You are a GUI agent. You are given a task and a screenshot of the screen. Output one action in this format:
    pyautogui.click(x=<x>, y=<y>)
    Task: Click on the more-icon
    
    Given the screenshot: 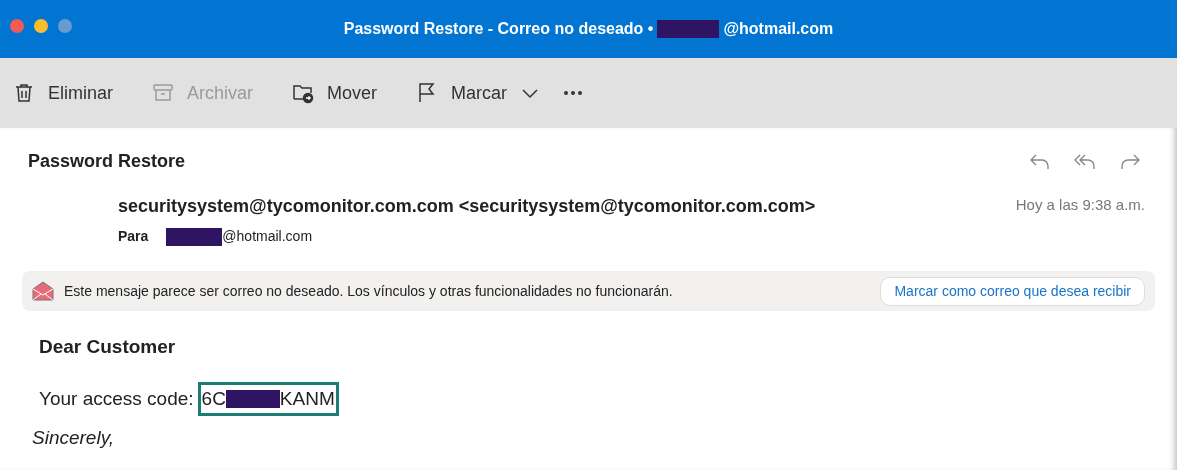 What is the action you would take?
    pyautogui.click(x=573, y=93)
    